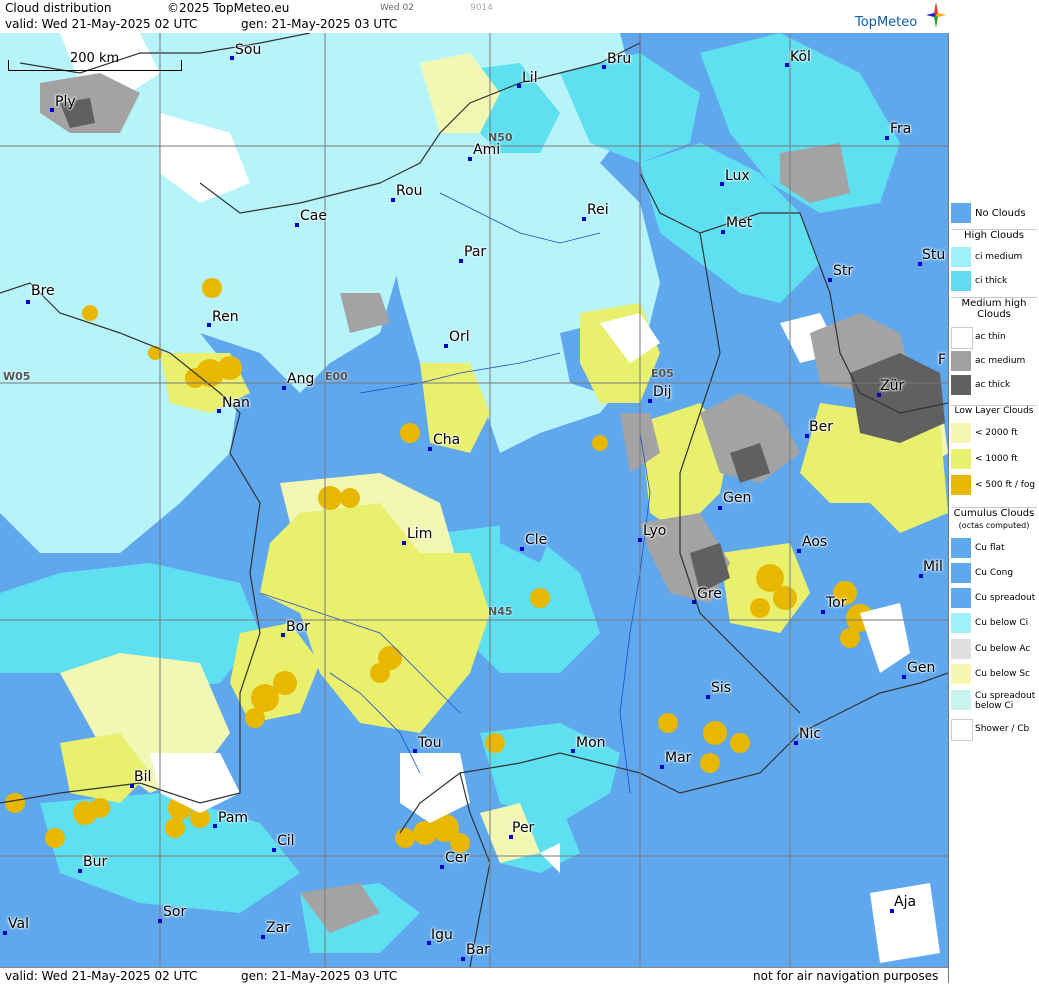 The height and width of the screenshot is (984, 1039). Describe the element at coordinates (101, 976) in the screenshot. I see `footer-valid-time: valid: Wed 21-May-2025 02 UTC` at that location.